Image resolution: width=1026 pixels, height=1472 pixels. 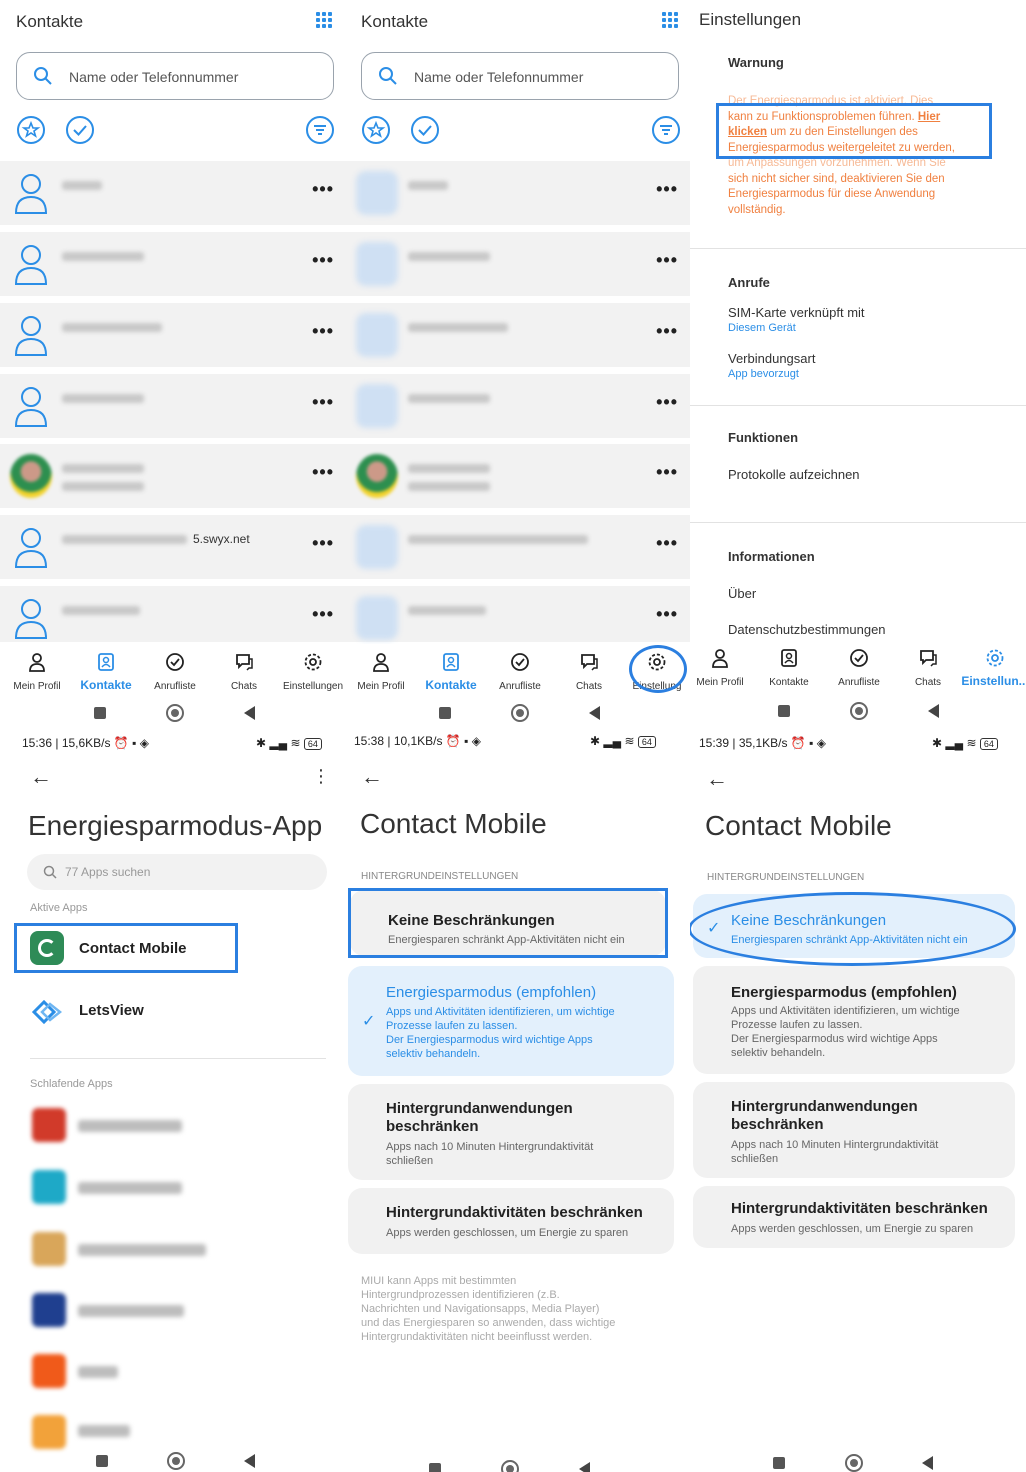 I want to click on page-title: Einstellungen, so click(x=750, y=19).